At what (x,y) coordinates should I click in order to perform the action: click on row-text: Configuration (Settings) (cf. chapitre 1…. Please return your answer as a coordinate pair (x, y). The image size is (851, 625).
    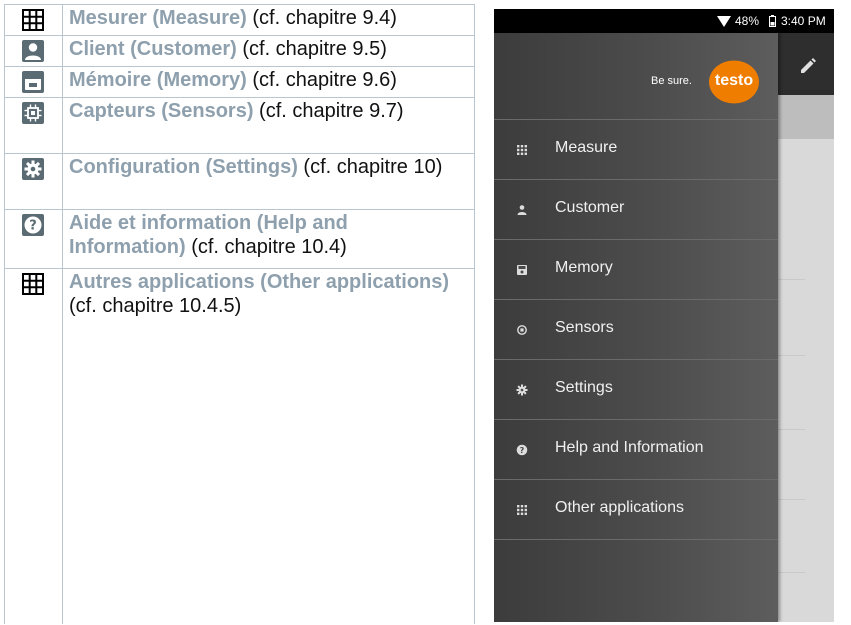
    Looking at the image, I should click on (267, 167).